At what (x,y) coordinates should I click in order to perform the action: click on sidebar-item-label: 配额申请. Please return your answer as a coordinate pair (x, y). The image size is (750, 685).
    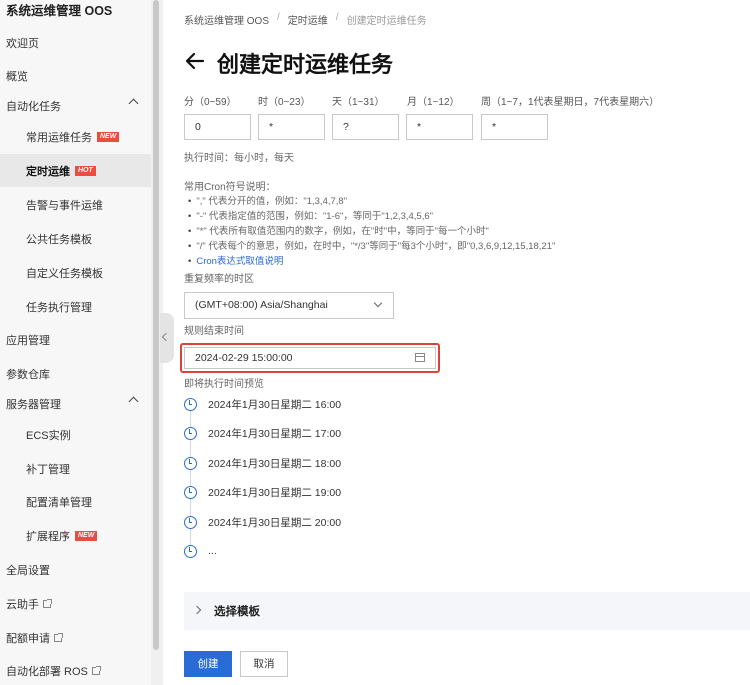
    Looking at the image, I should click on (28, 638).